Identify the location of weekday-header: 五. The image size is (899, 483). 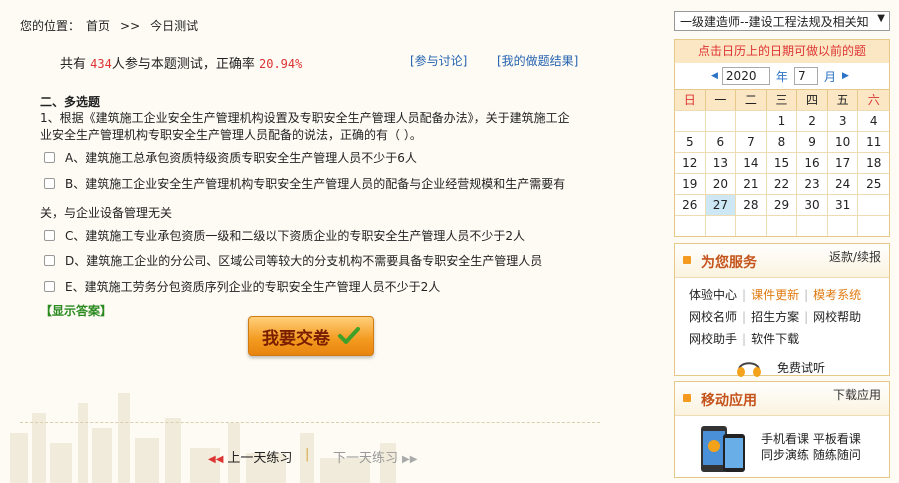
(843, 99).